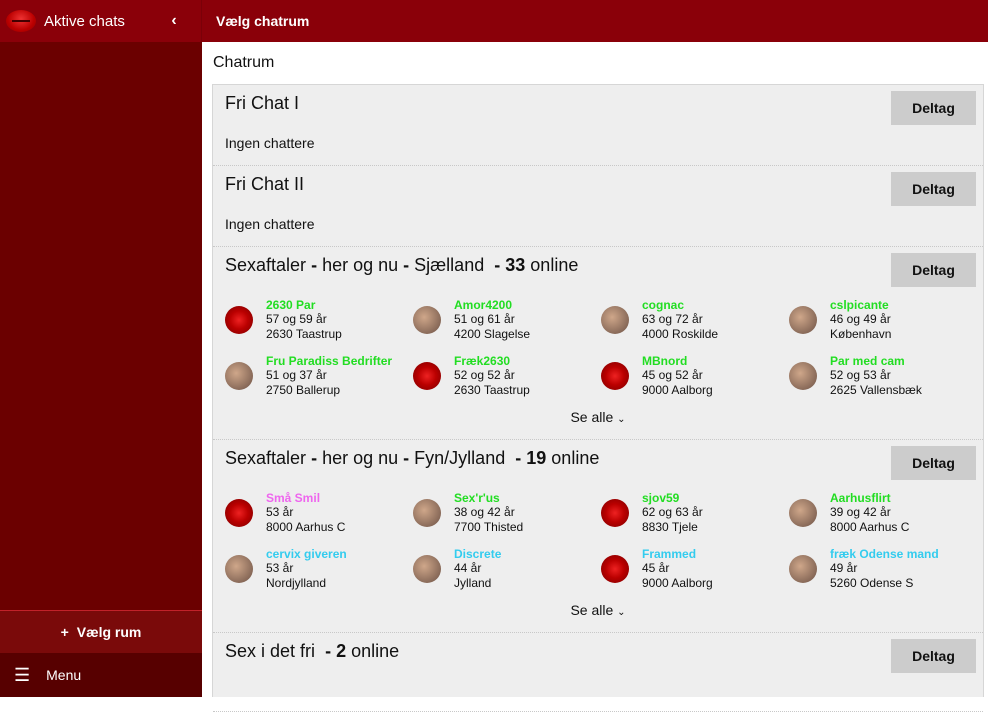 The width and height of the screenshot is (988, 712). Describe the element at coordinates (861, 334) in the screenshot. I see `user-location: København` at that location.